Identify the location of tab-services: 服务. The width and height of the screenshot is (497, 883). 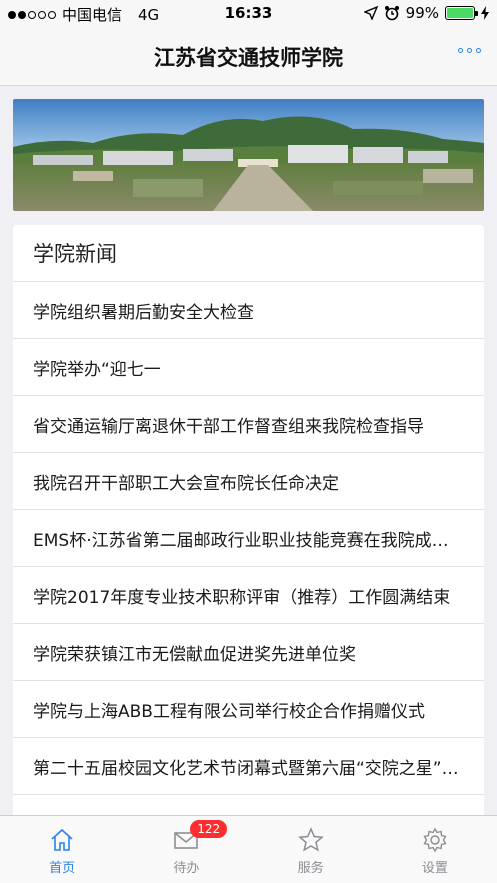
(311, 849).